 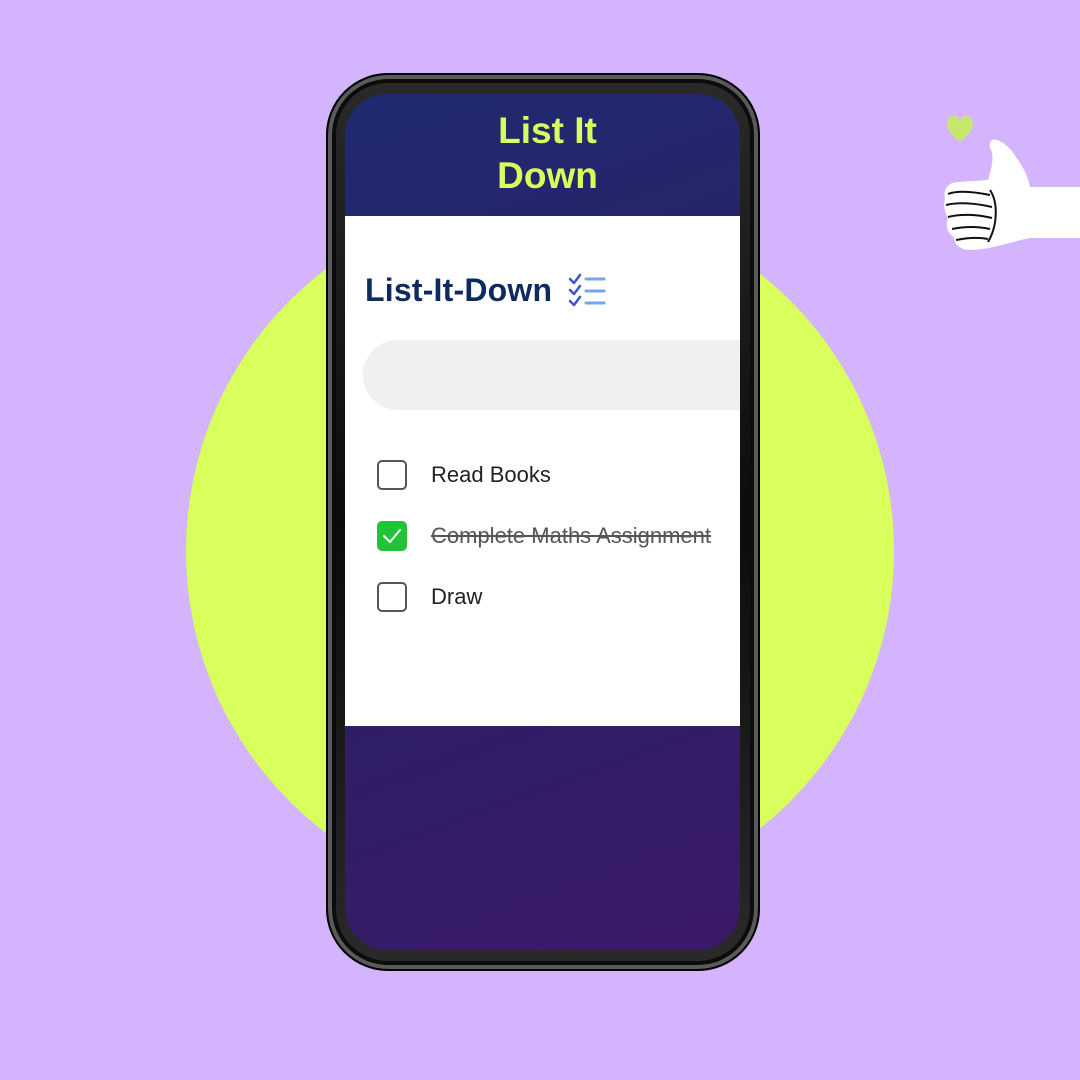 I want to click on task-checkbox-checked, so click(x=392, y=536).